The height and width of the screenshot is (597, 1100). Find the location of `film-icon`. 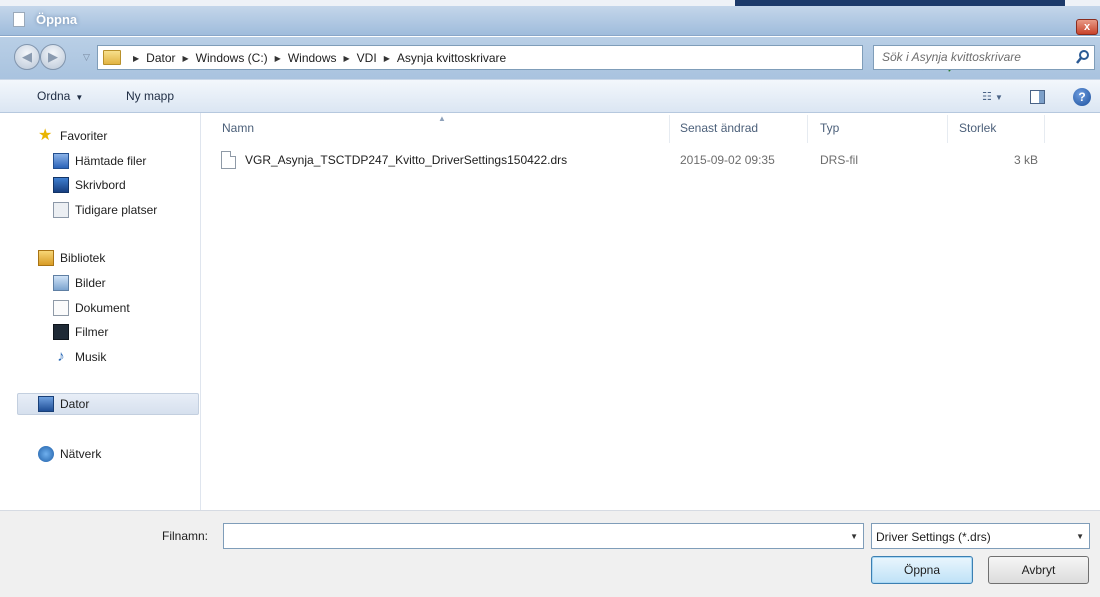

film-icon is located at coordinates (61, 332).